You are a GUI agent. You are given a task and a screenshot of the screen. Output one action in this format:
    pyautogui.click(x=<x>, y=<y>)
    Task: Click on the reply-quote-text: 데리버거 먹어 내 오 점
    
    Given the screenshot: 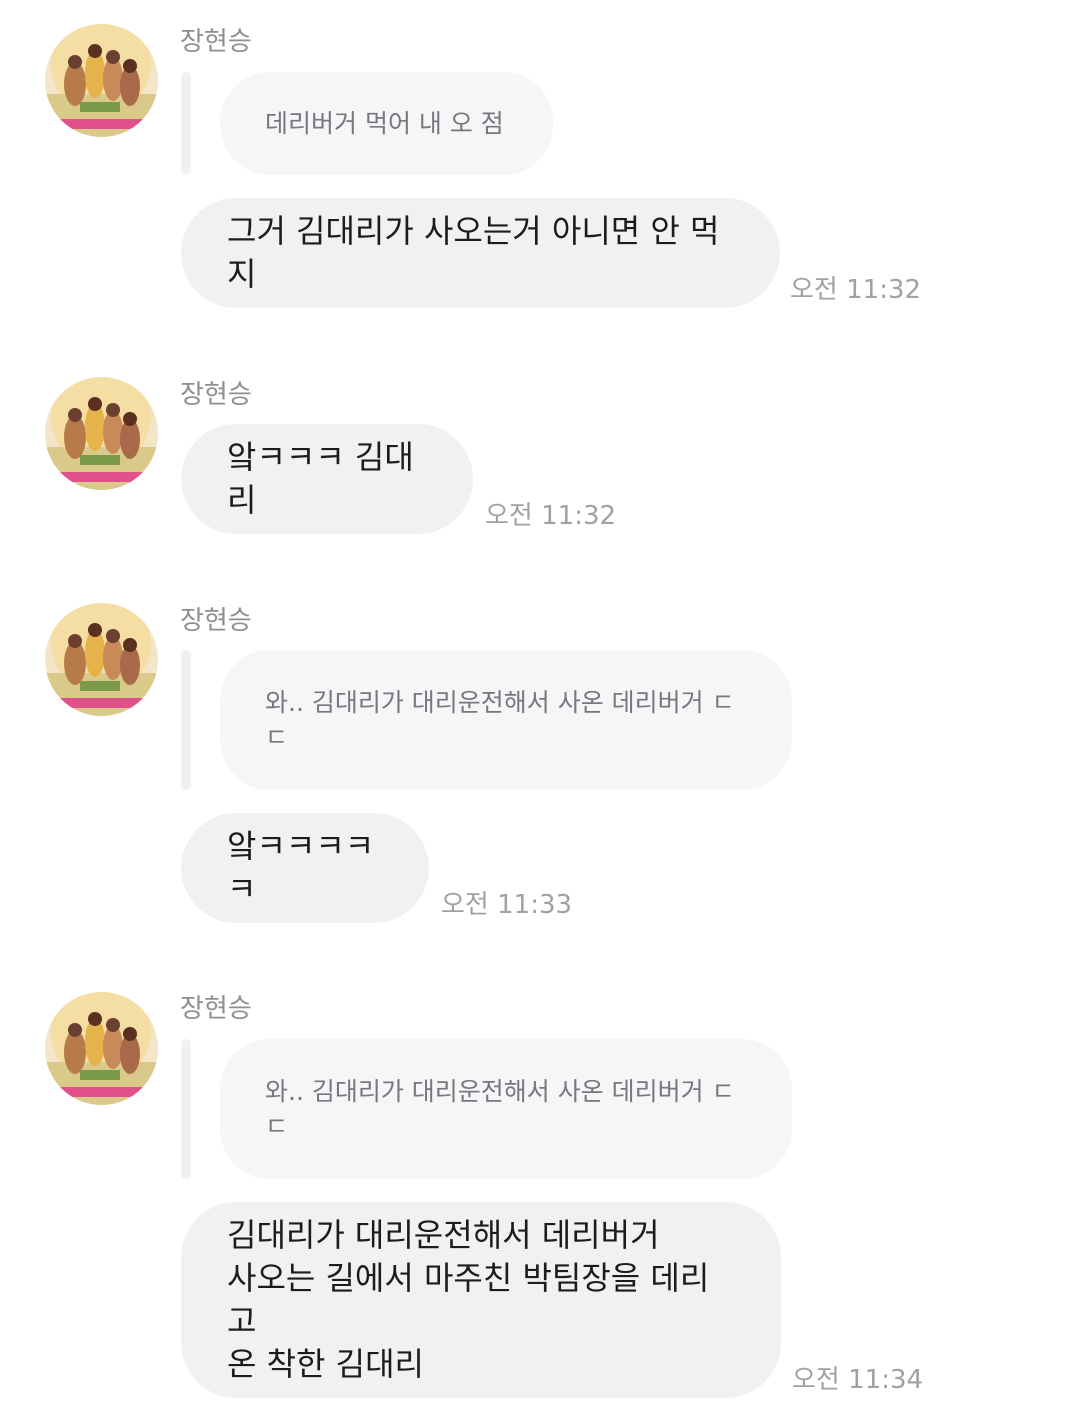 What is the action you would take?
    pyautogui.click(x=384, y=123)
    